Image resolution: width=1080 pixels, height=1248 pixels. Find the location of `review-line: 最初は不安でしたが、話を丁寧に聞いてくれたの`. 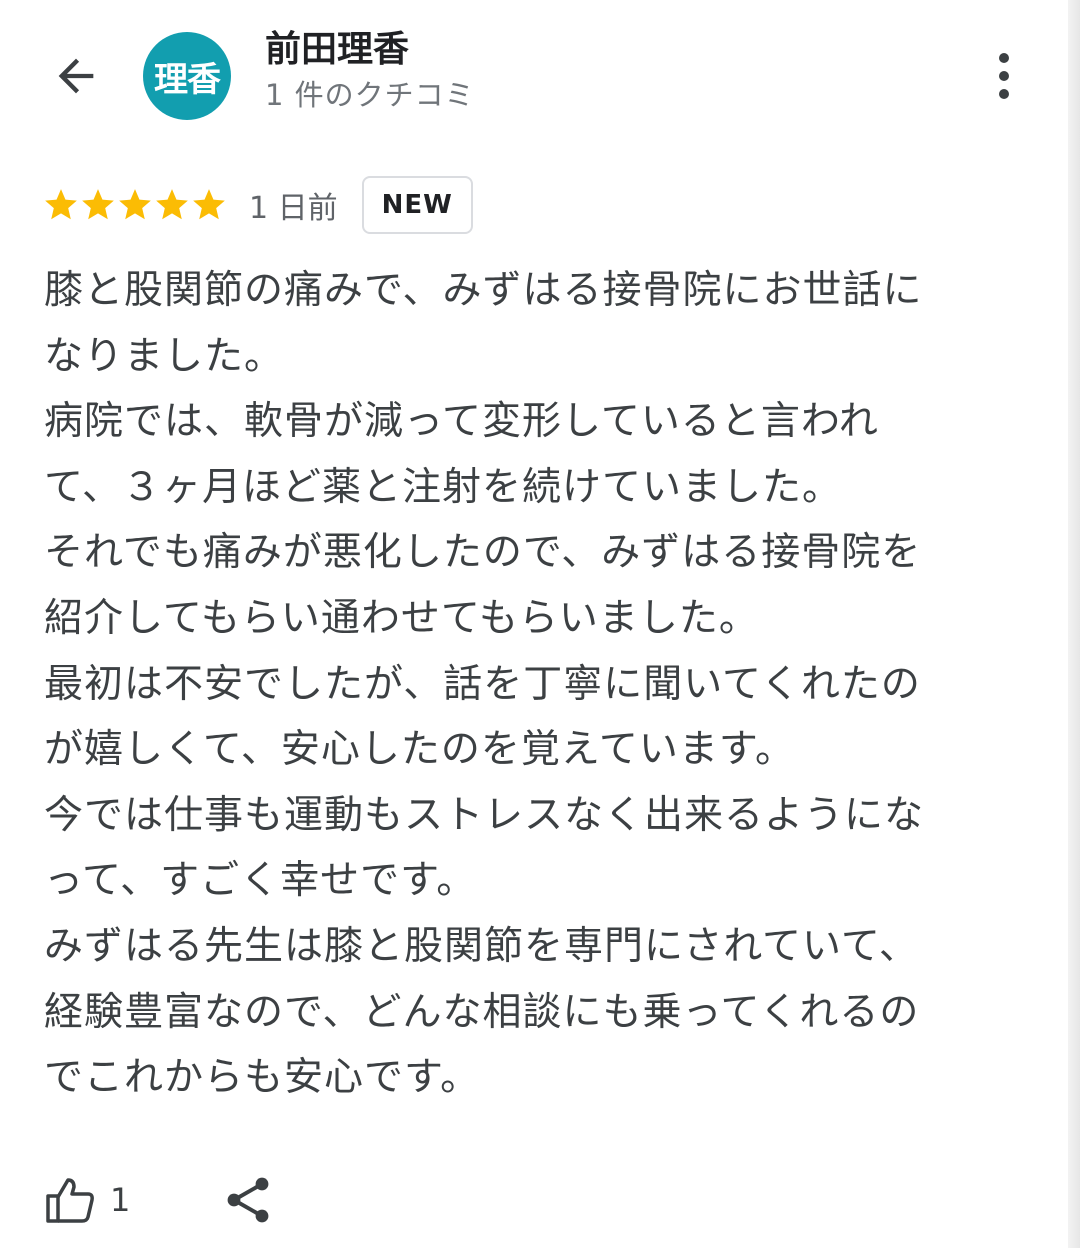

review-line: 最初は不安でしたが、話を丁寧に聞いてくれたの is located at coordinates (482, 684).